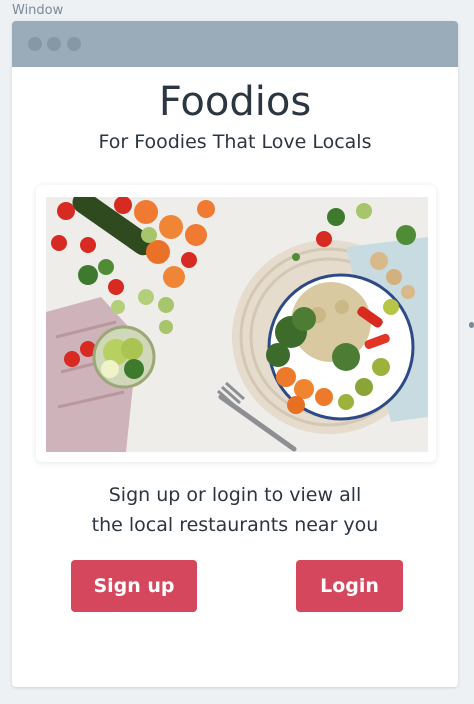  Describe the element at coordinates (235, 142) in the screenshot. I see `app-tagline: For Foodies That Love Locals` at that location.